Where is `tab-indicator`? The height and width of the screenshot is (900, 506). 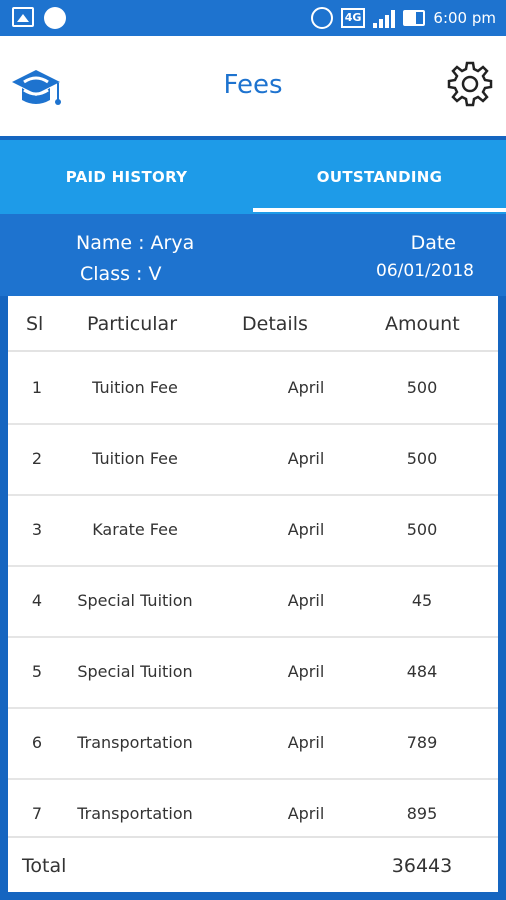
tab-indicator is located at coordinates (379, 210).